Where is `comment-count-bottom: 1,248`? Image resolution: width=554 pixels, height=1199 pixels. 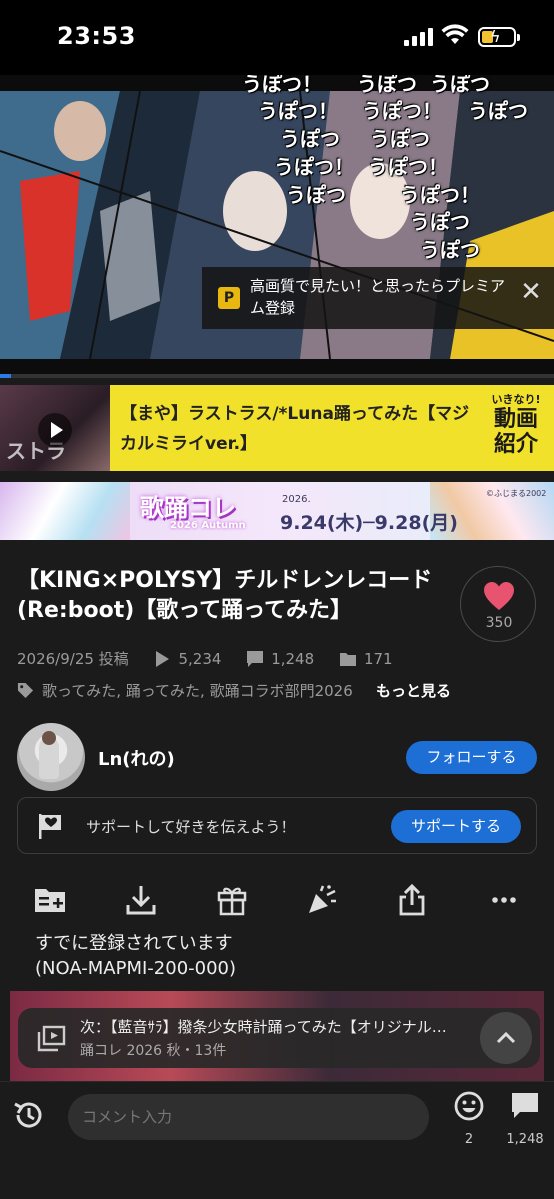
comment-count-bottom: 1,248 is located at coordinates (525, 1139).